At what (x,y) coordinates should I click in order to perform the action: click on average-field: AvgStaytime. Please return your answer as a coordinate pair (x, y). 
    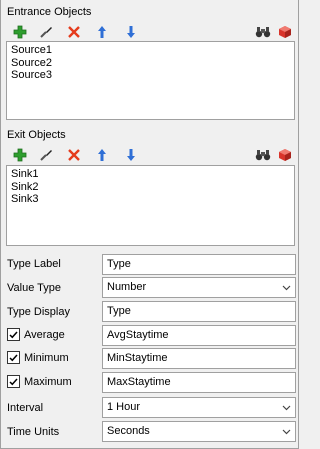
    Looking at the image, I should click on (199, 335).